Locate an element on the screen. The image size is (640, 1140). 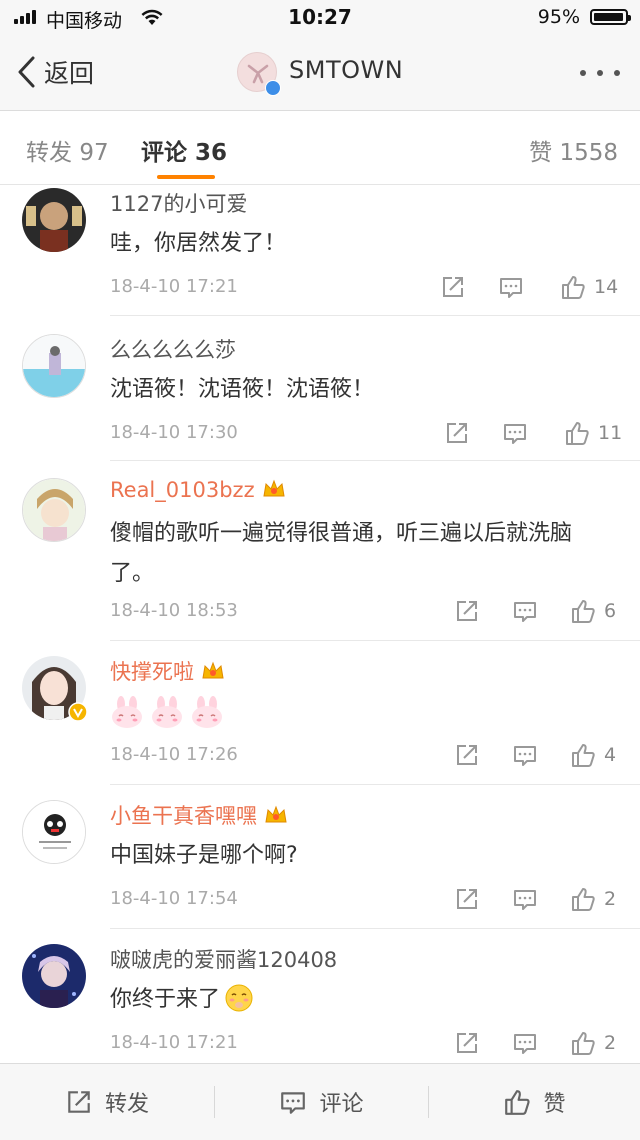
back-button: 返回 is located at coordinates (55, 72).